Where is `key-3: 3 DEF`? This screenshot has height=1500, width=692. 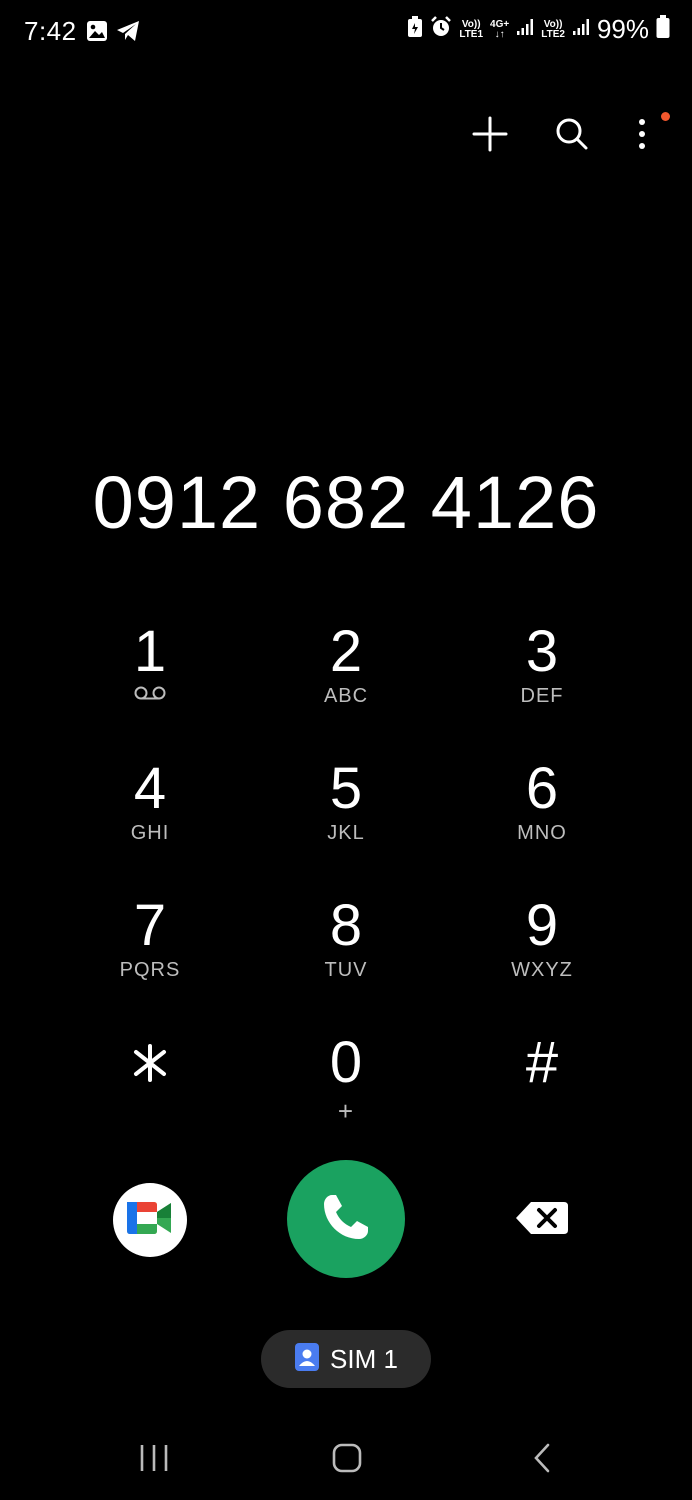 key-3: 3 DEF is located at coordinates (542, 683).